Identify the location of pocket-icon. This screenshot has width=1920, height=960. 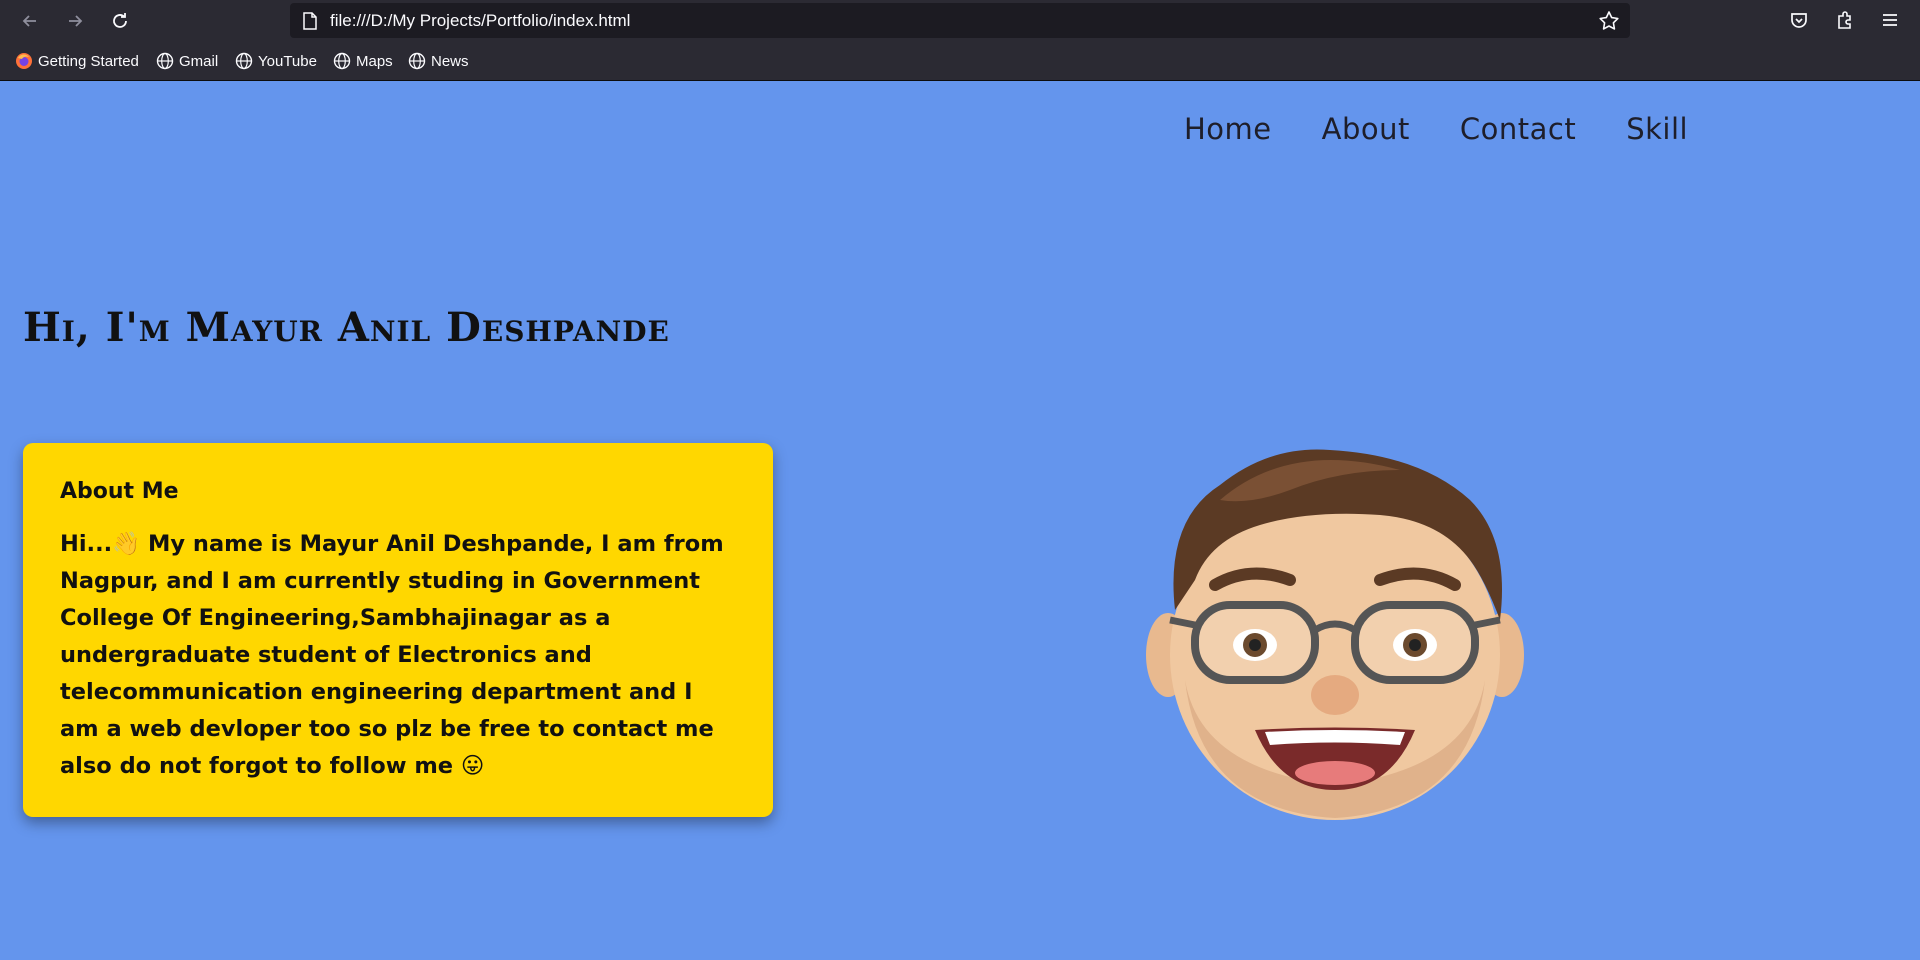
(1799, 20).